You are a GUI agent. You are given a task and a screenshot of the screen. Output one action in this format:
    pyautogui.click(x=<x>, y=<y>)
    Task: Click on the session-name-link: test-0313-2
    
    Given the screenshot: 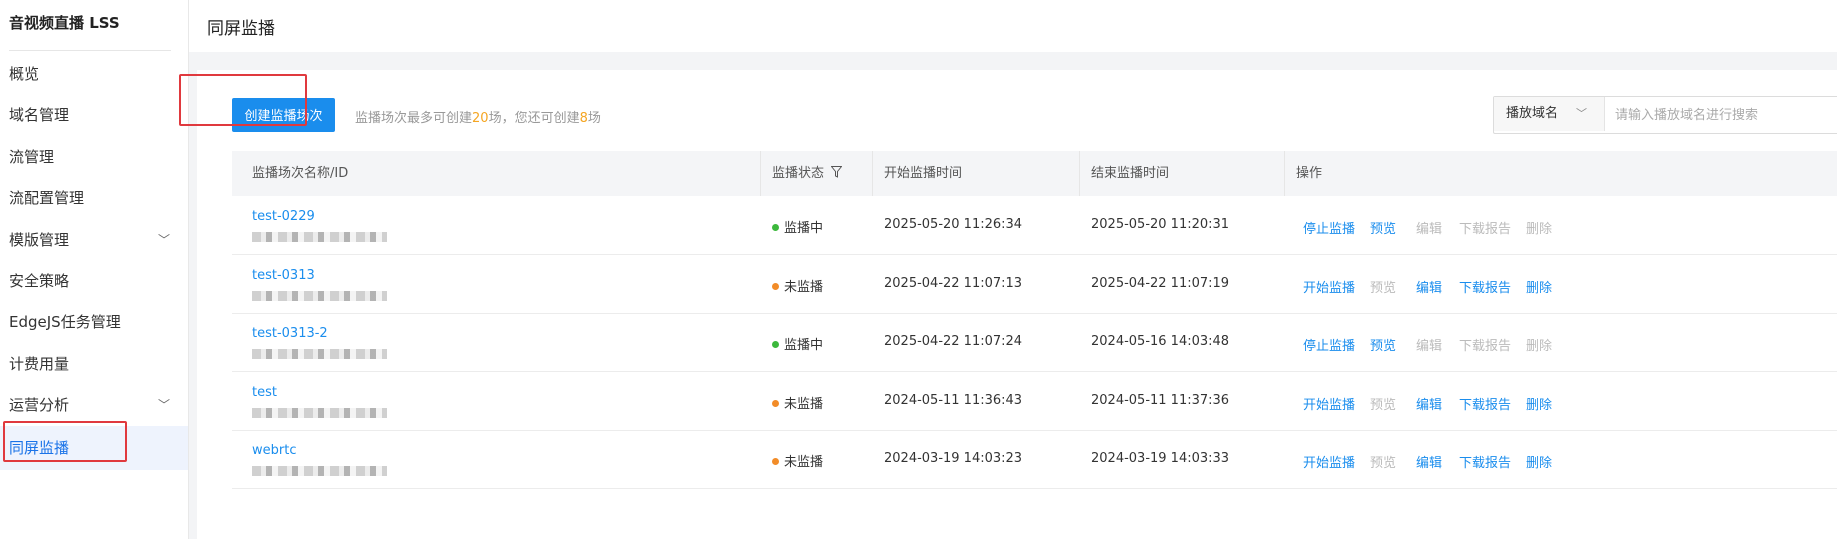 What is the action you would take?
    pyautogui.click(x=290, y=333)
    